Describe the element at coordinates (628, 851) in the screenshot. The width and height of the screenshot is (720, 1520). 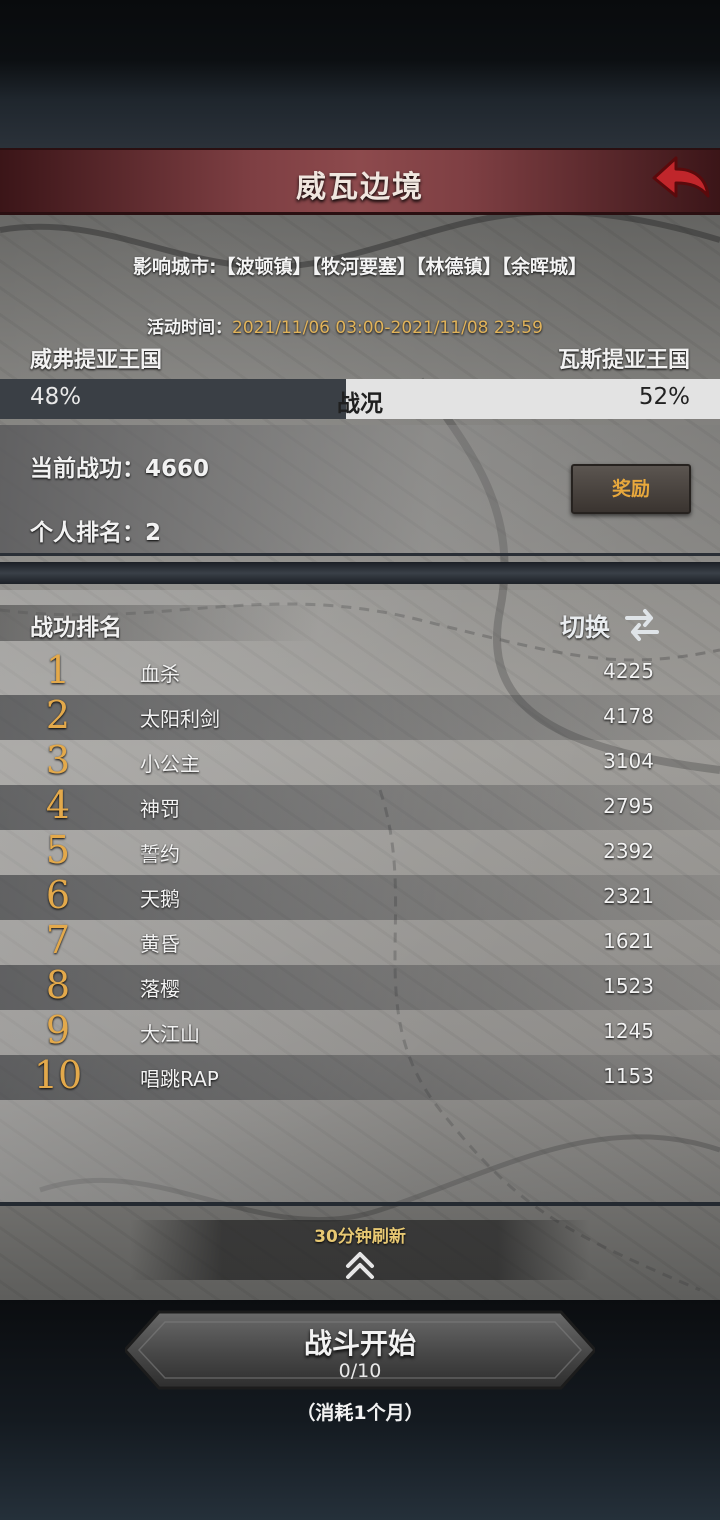
I see `player-score: 2392` at that location.